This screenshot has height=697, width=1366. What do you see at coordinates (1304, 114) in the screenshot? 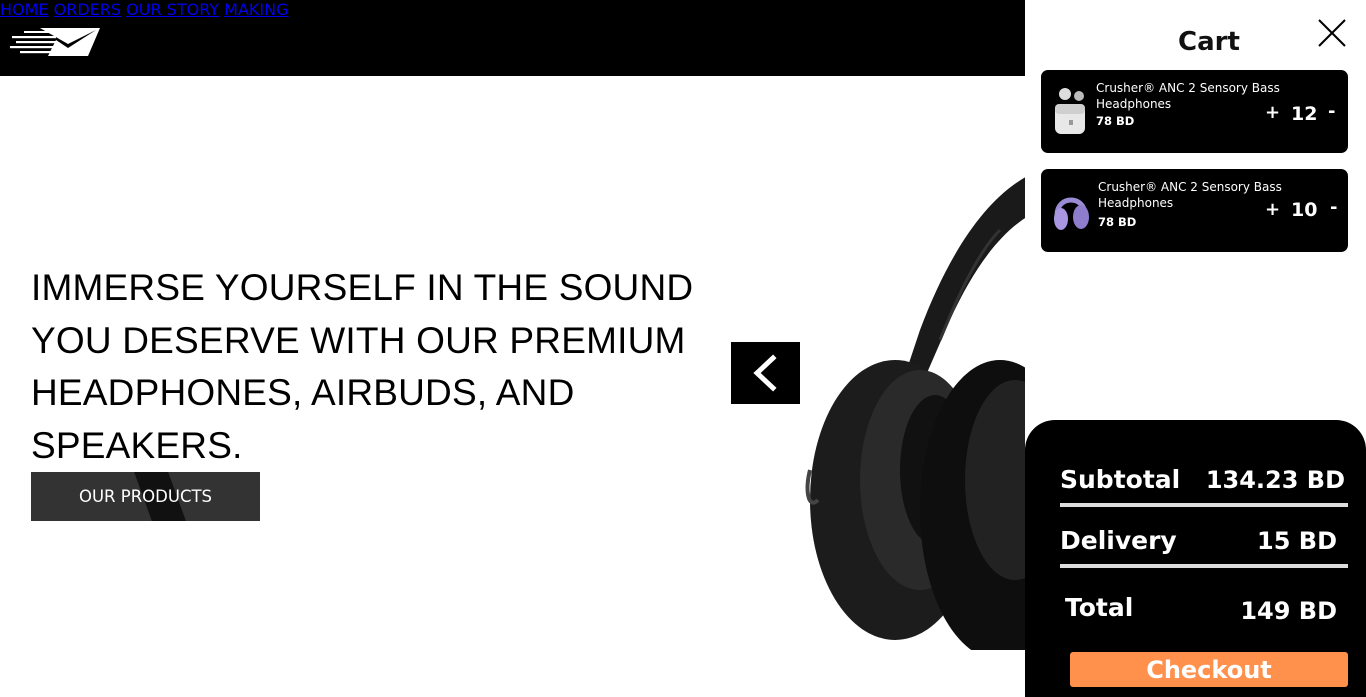
I see `quantity-value: 12` at bounding box center [1304, 114].